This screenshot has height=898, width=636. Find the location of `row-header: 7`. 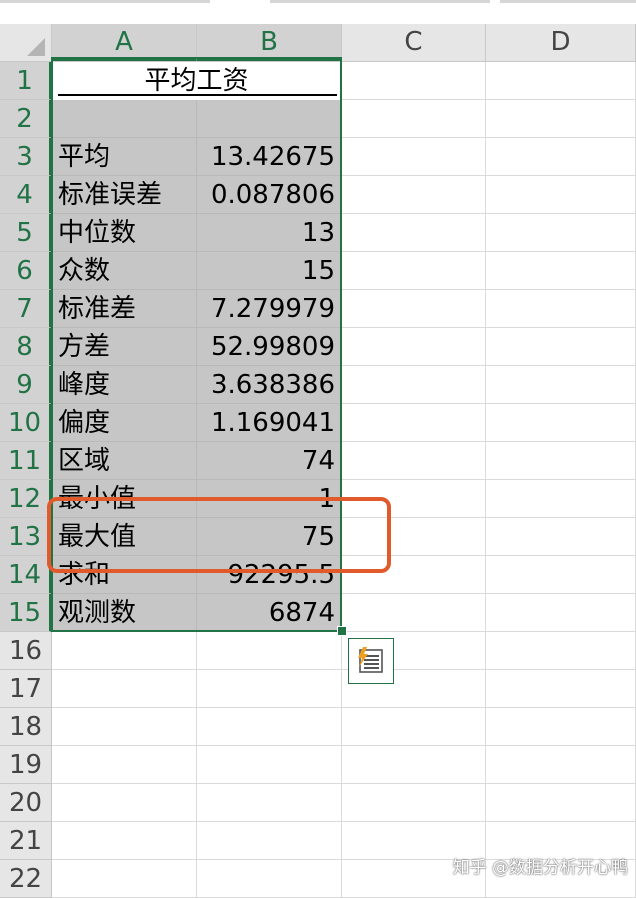

row-header: 7 is located at coordinates (26, 309).